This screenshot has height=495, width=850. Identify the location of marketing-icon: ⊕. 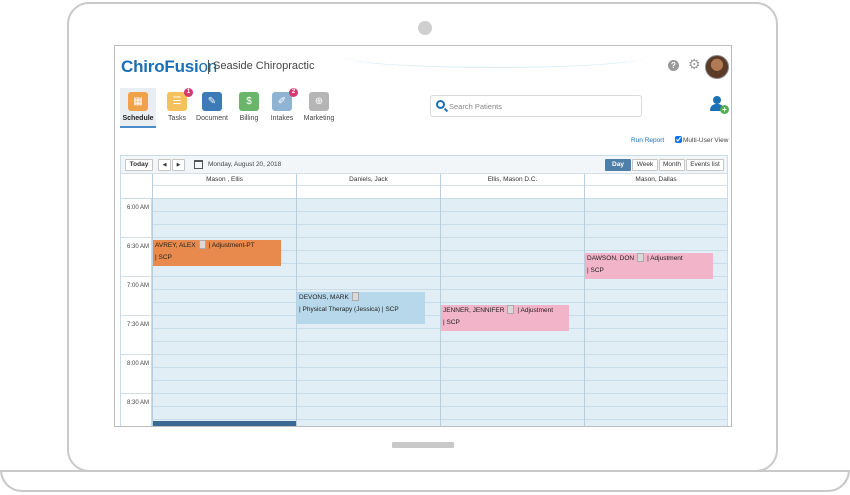
(319, 101).